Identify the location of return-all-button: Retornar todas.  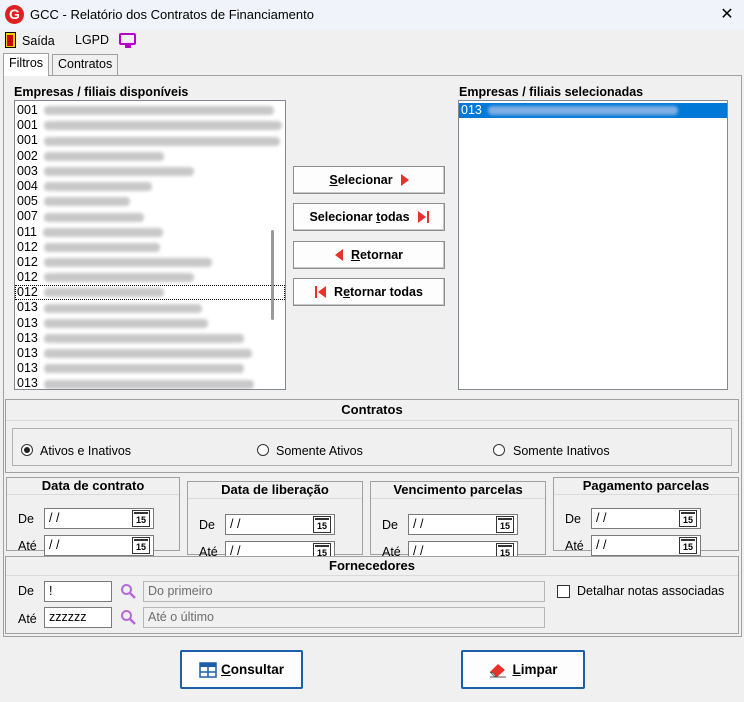
(369, 292).